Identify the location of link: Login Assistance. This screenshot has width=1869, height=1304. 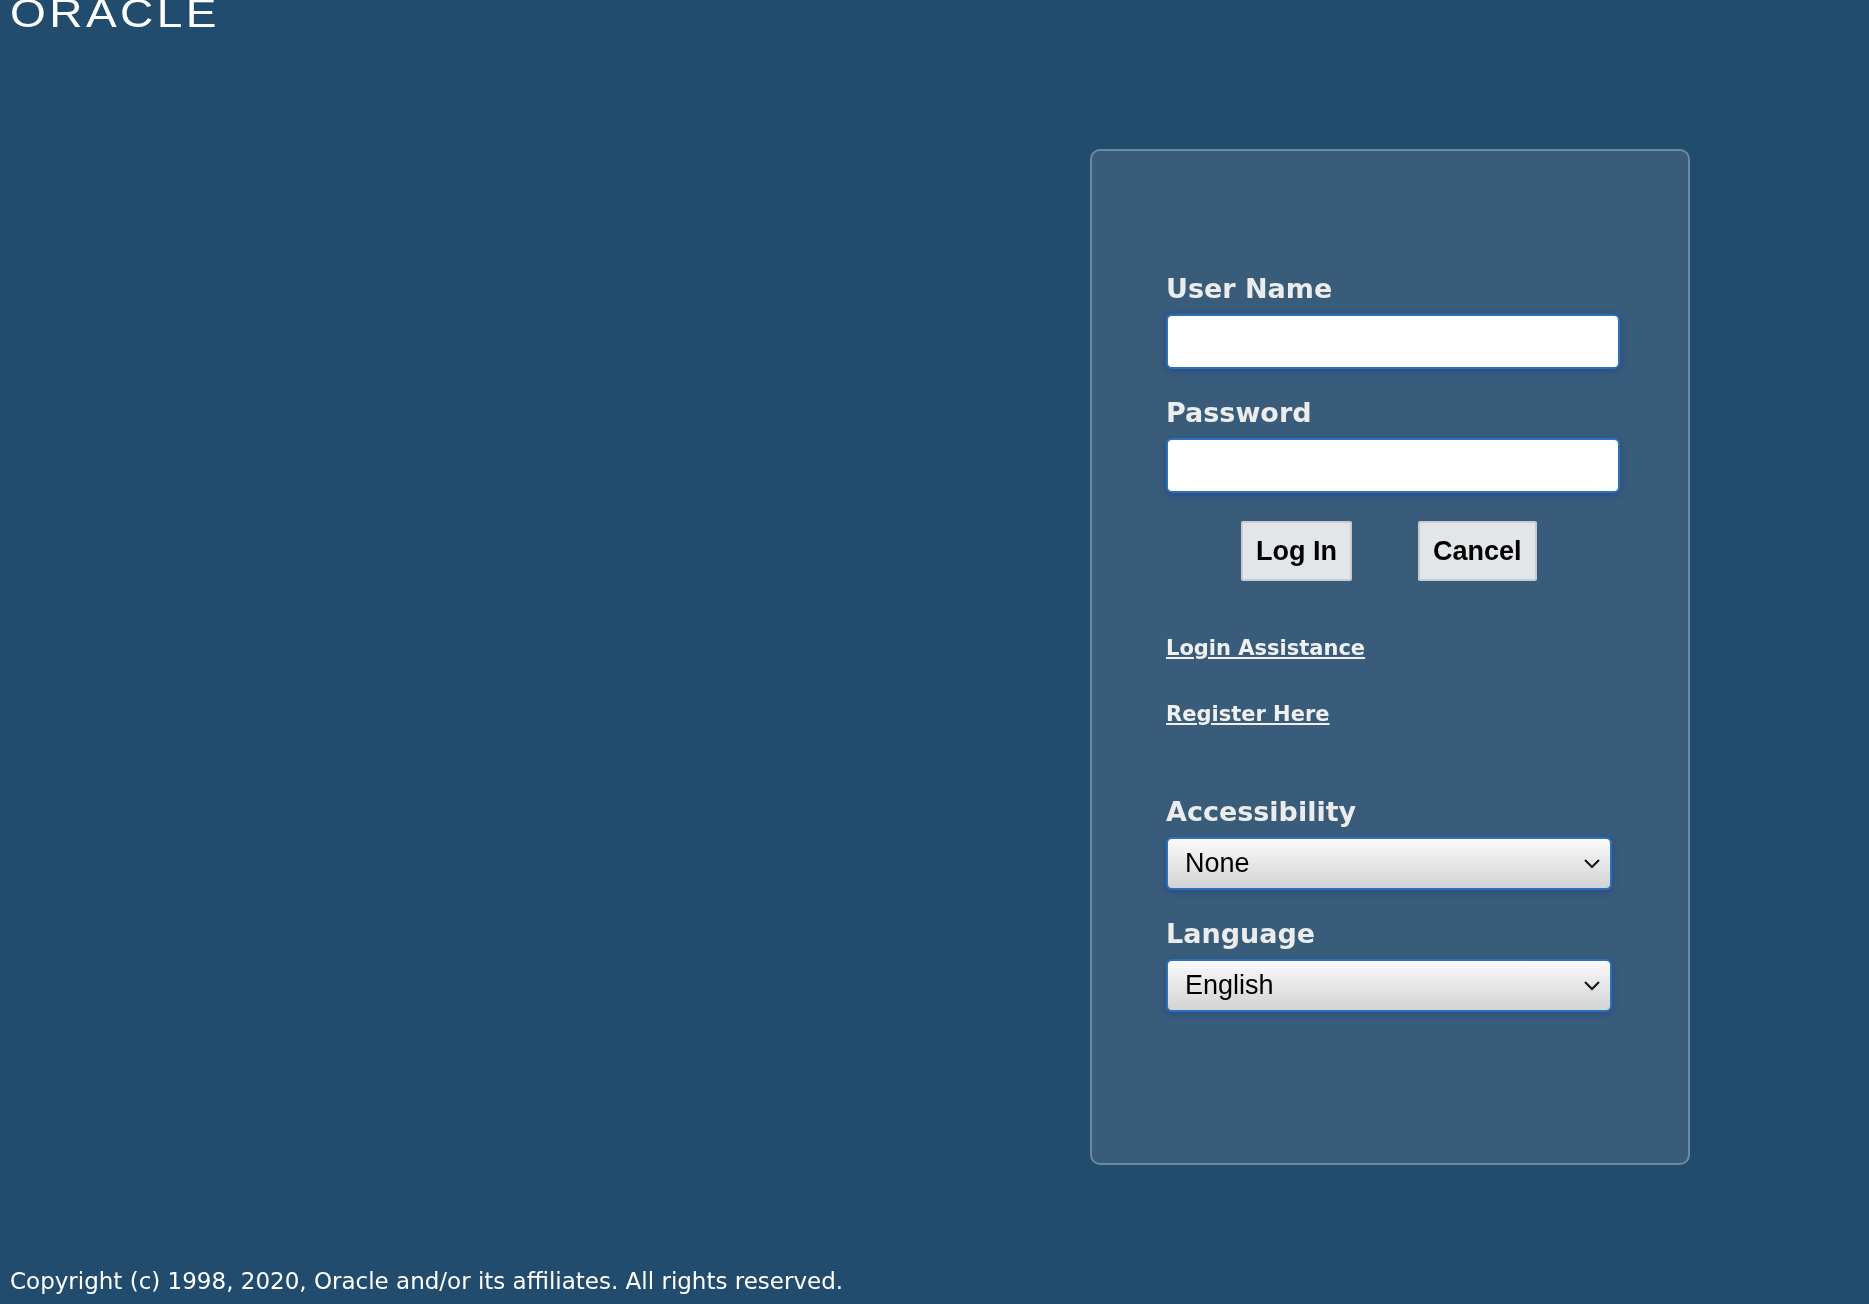
(1266, 648).